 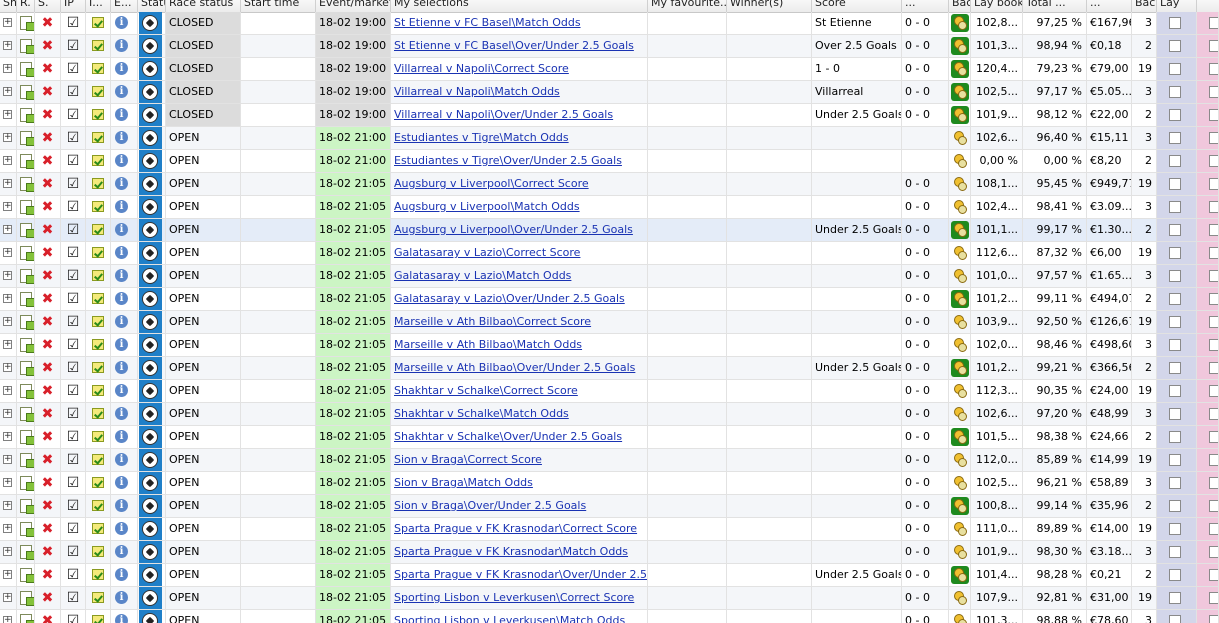 I want to click on column-header-event-market: Event/market, so click(x=353, y=6).